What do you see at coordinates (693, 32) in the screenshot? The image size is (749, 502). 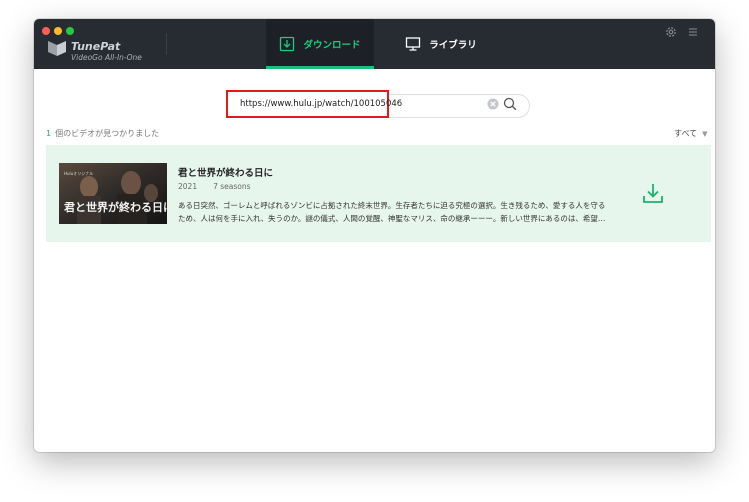 I see `menu-icon` at bounding box center [693, 32].